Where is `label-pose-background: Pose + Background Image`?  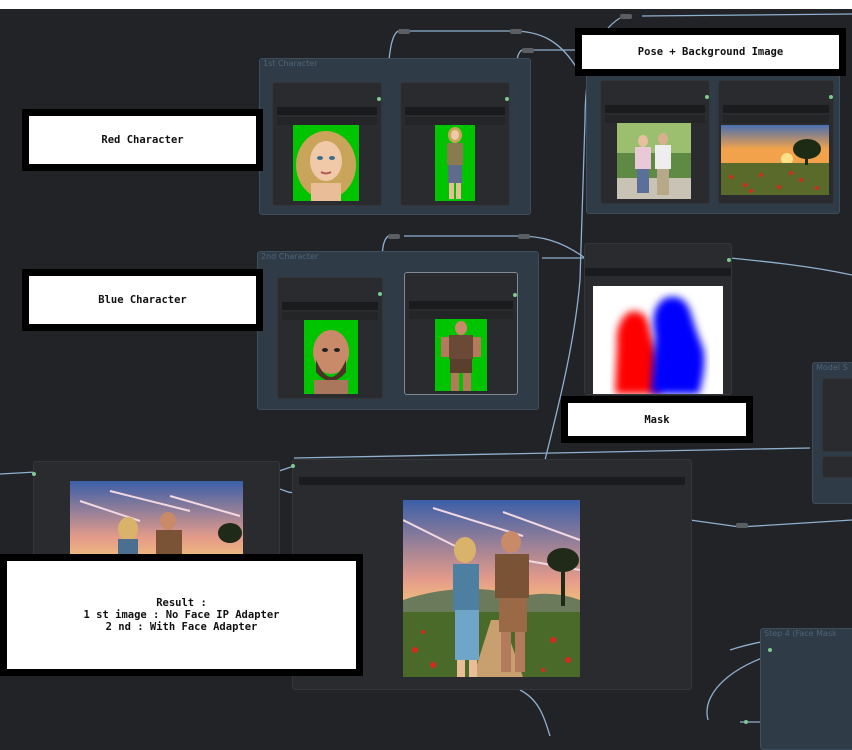
label-pose-background: Pose + Background Image is located at coordinates (710, 52).